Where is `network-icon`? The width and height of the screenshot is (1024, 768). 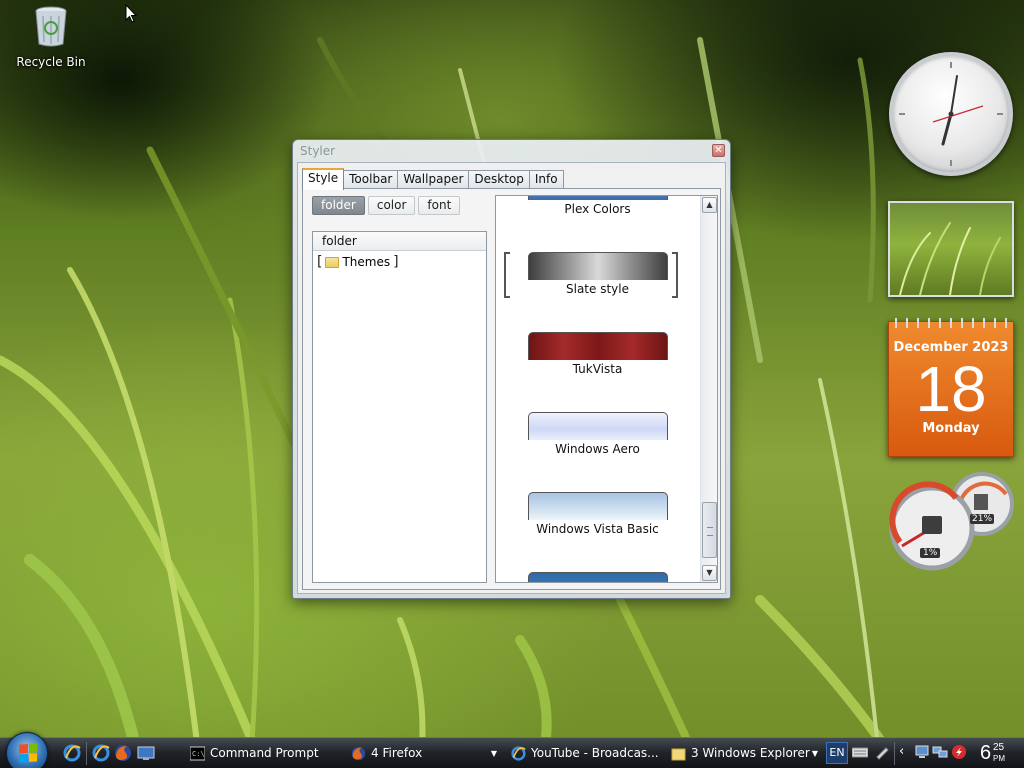
network-icon is located at coordinates (940, 752).